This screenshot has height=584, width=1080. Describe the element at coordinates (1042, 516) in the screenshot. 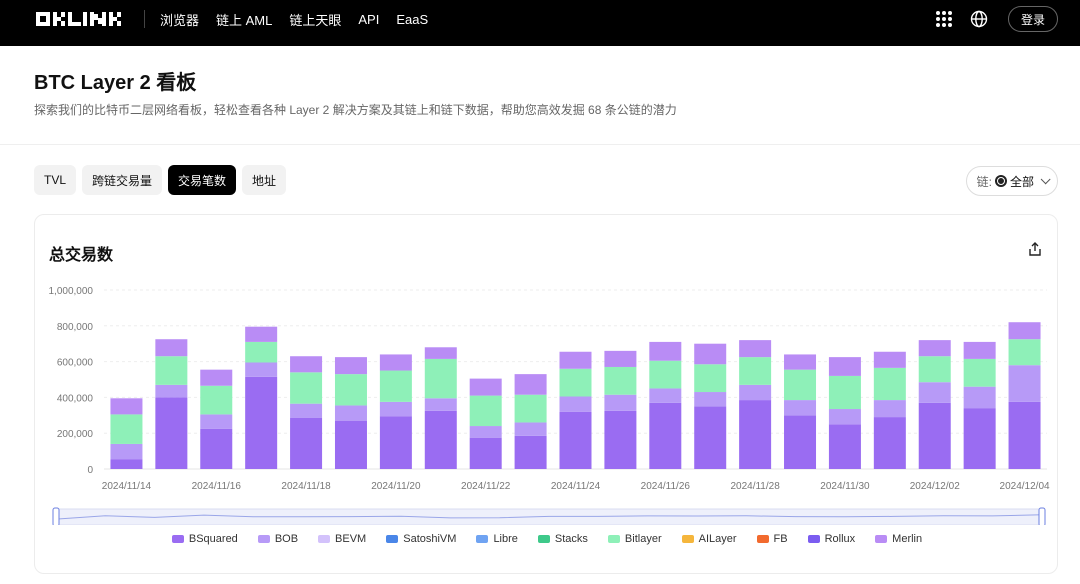

I see `zoom-handle-right` at that location.